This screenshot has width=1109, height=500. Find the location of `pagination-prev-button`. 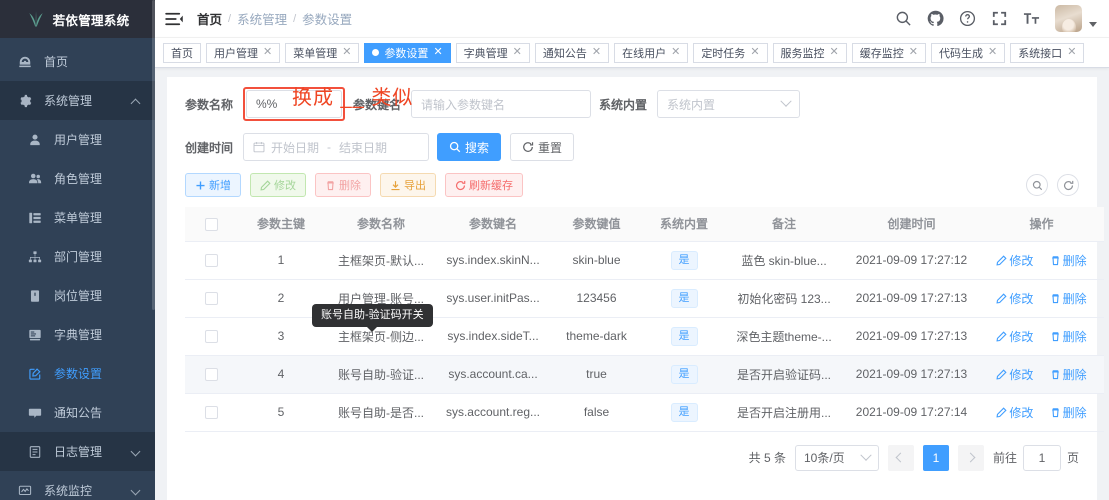

pagination-prev-button is located at coordinates (900, 457).